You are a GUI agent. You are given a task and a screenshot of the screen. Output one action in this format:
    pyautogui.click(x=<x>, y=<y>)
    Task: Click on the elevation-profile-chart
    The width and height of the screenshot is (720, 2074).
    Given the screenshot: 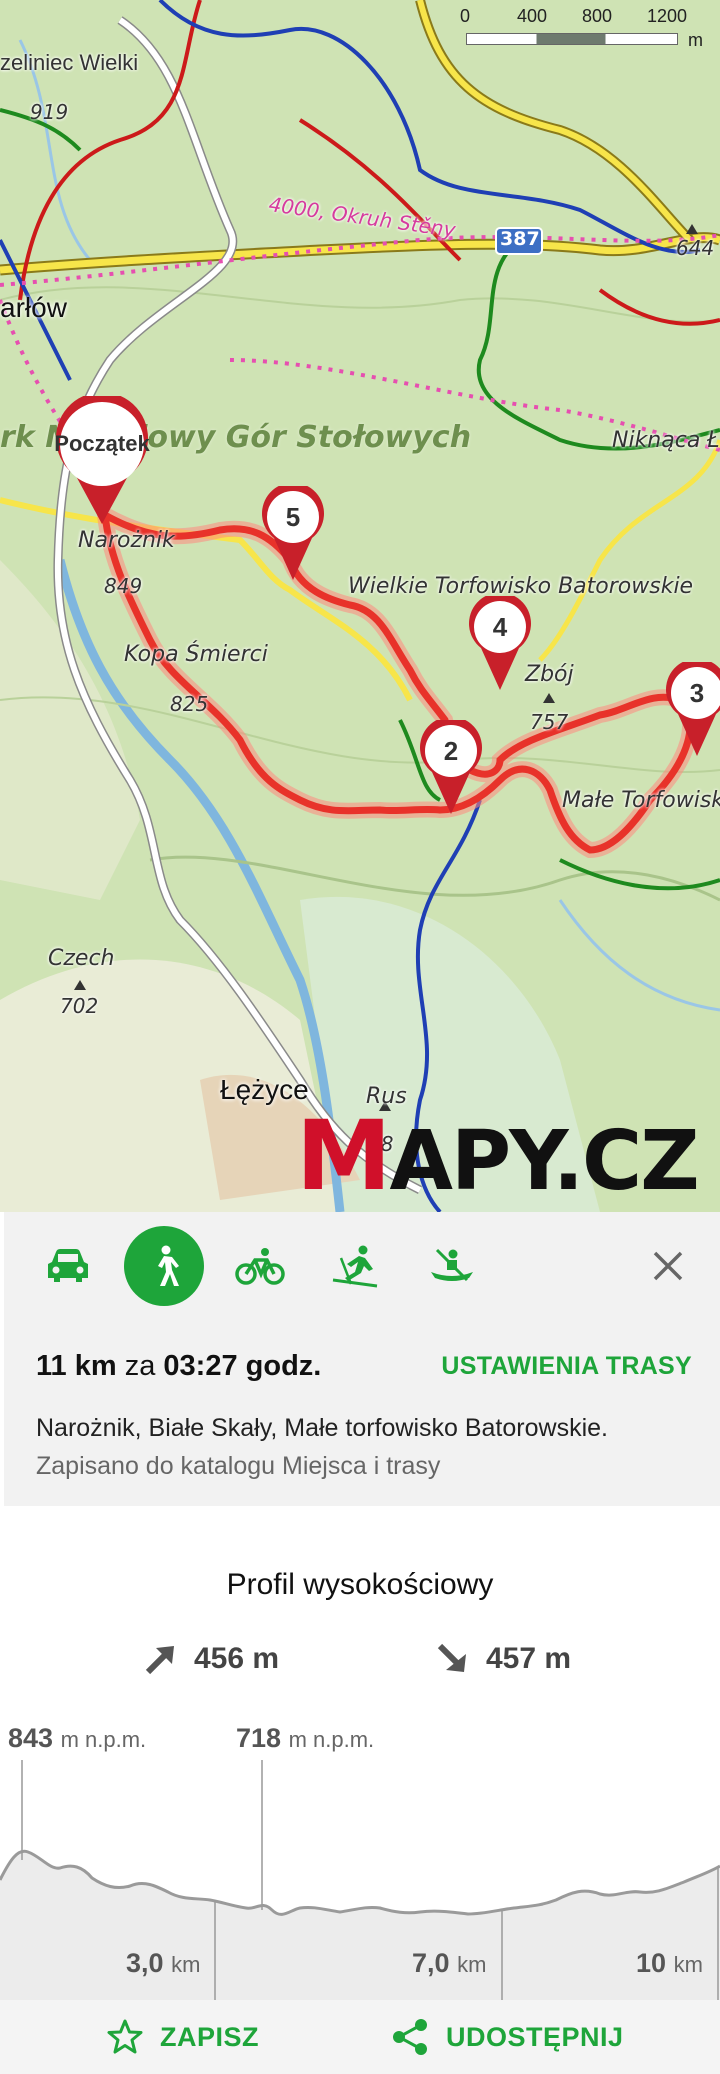 What is the action you would take?
    pyautogui.click(x=360, y=1880)
    